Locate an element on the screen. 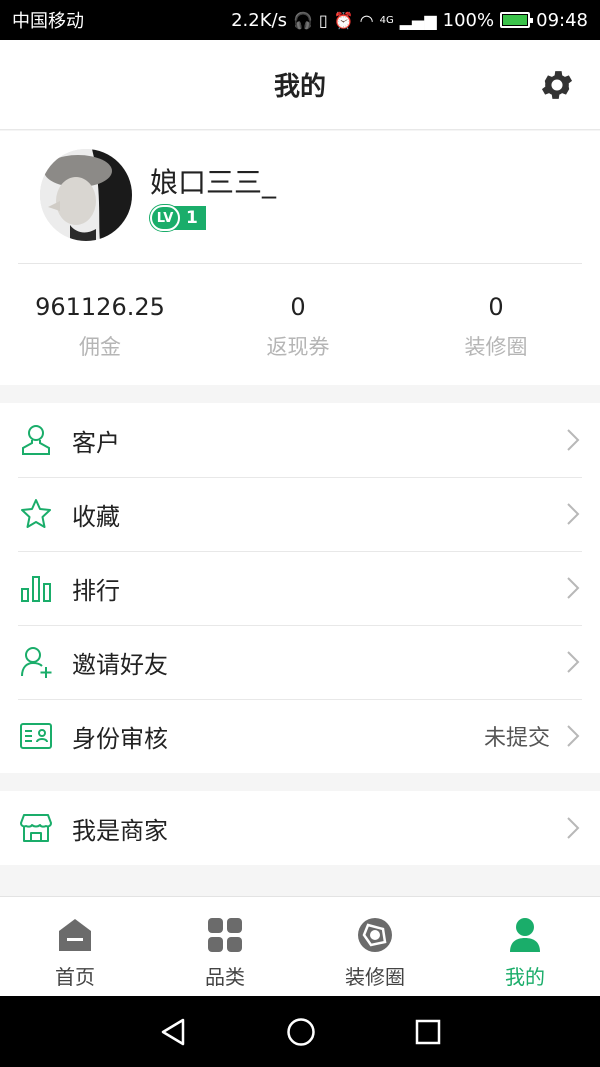  gear-icon is located at coordinates (557, 85).